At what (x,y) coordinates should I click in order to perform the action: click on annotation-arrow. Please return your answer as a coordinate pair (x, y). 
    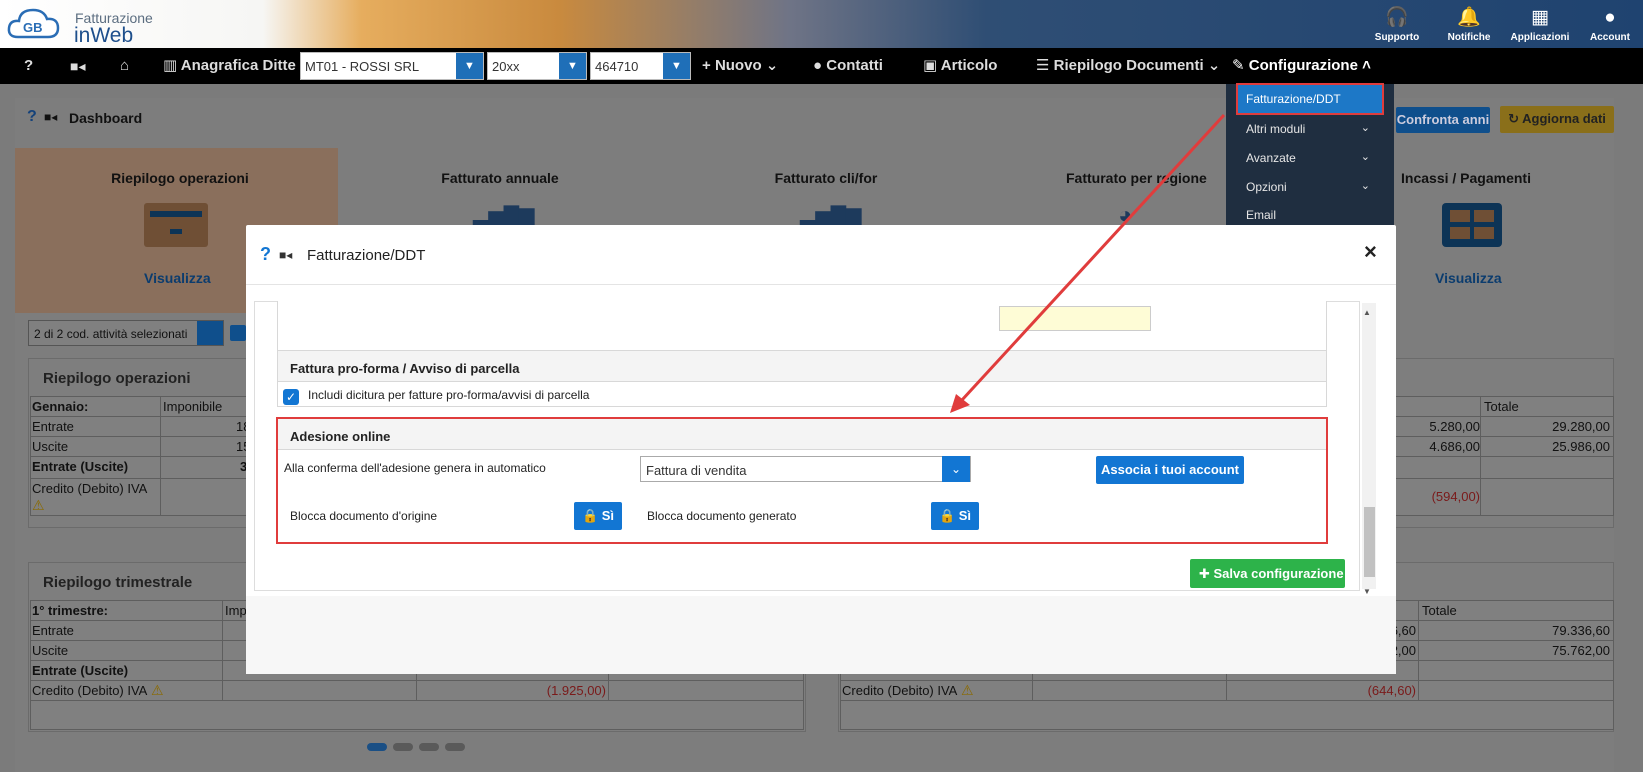
    Looking at the image, I should click on (1088, 263).